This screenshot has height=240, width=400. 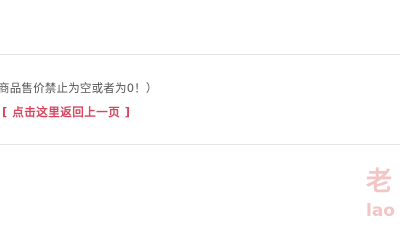 I want to click on go-back-link: [ 点击这里返回上一页 ], so click(x=66, y=112).